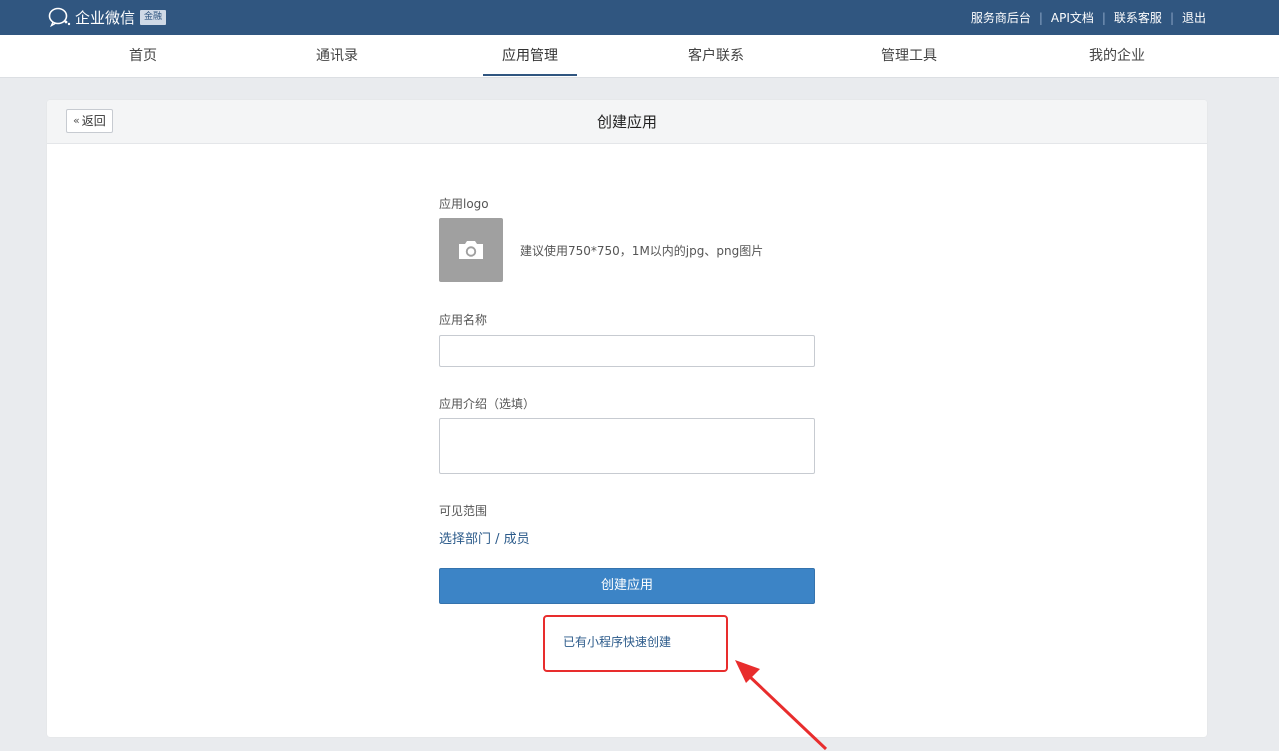 The width and height of the screenshot is (1279, 751). I want to click on card-header: « 返回 创建应用, so click(627, 122).